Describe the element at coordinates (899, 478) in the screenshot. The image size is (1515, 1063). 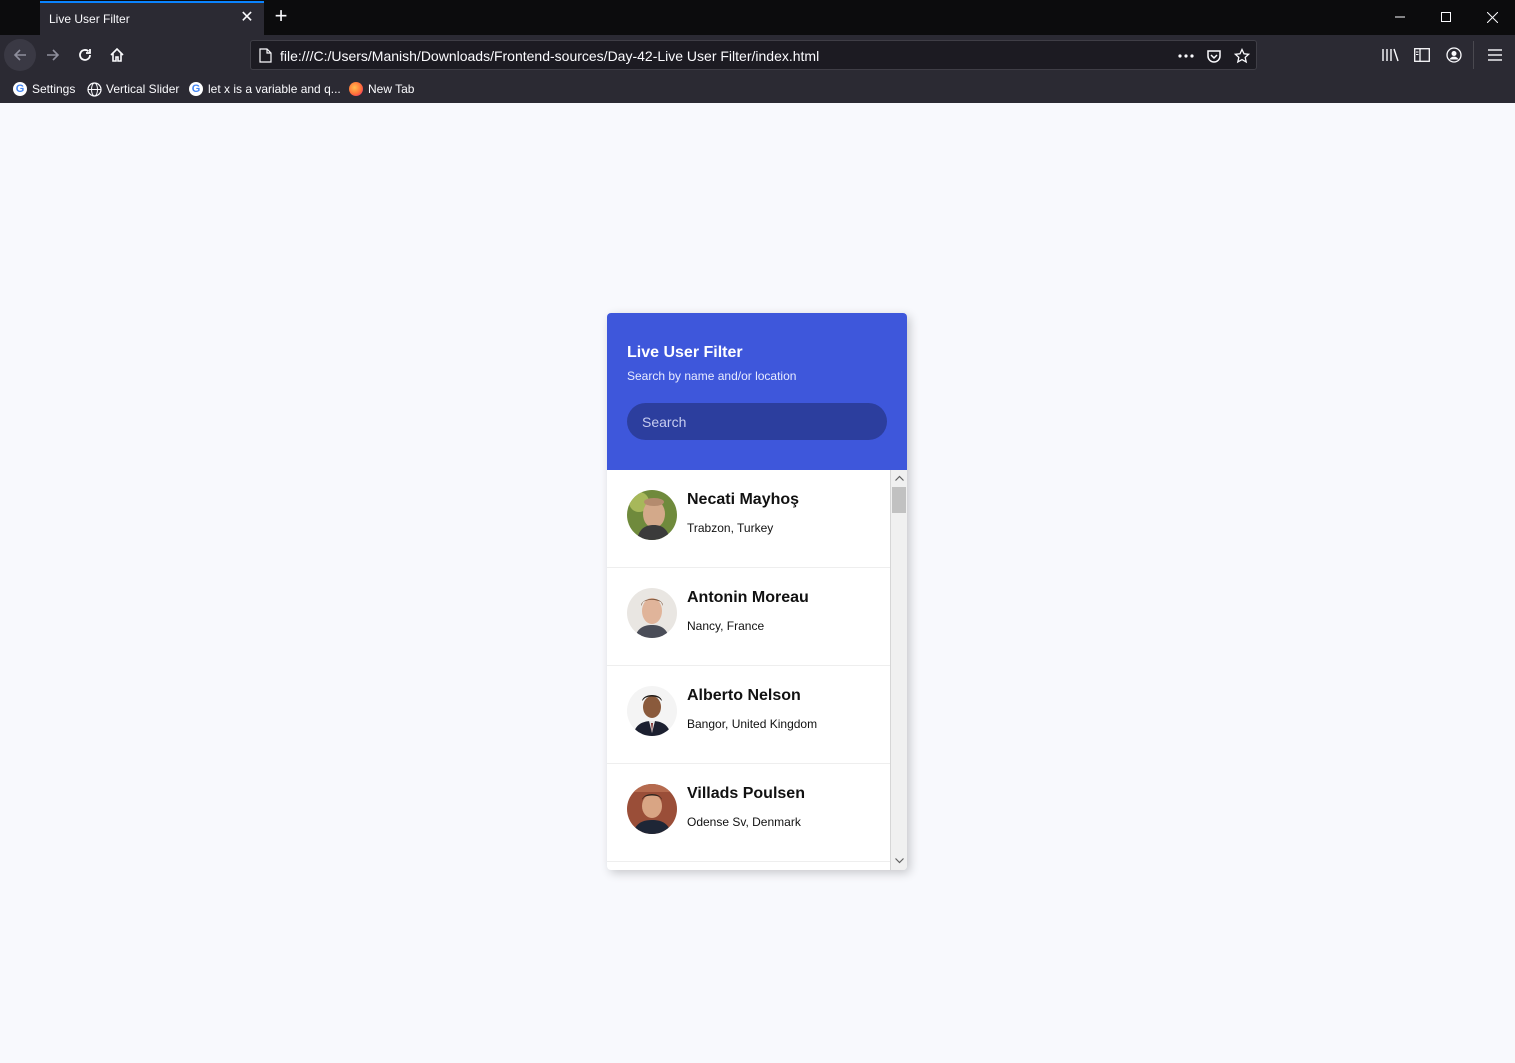
I see `chevron-up-icon` at that location.